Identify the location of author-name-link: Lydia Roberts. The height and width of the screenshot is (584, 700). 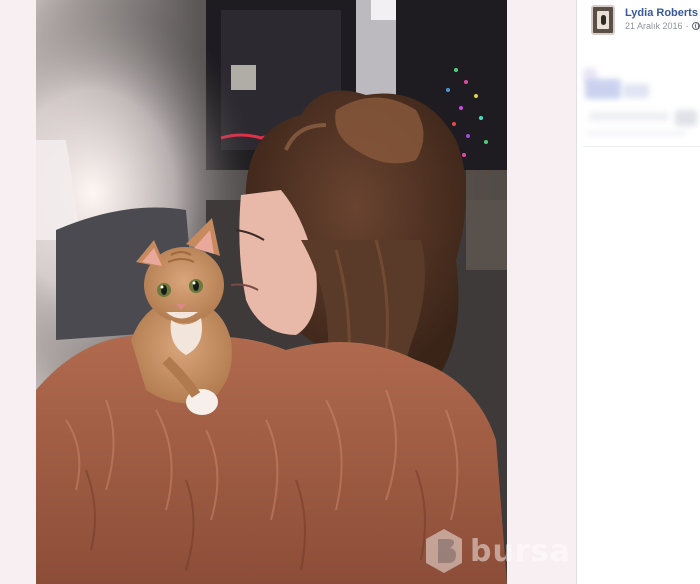
(662, 13).